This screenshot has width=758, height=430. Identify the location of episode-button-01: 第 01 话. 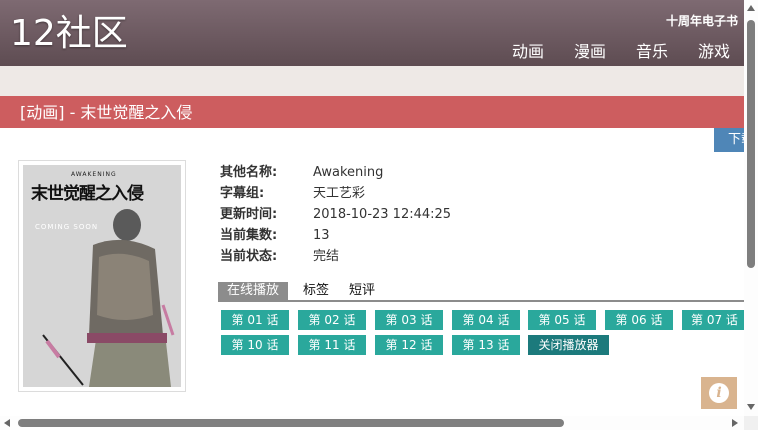
(255, 320).